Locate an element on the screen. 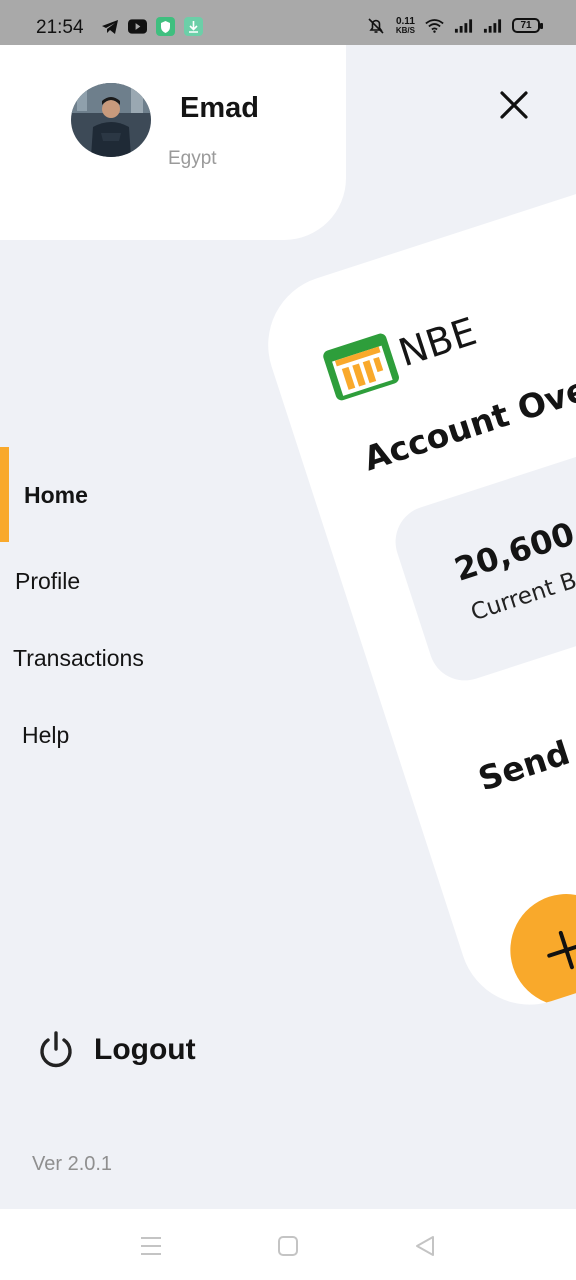 The width and height of the screenshot is (576, 1280). menu-item-profile: Profile is located at coordinates (47, 581).